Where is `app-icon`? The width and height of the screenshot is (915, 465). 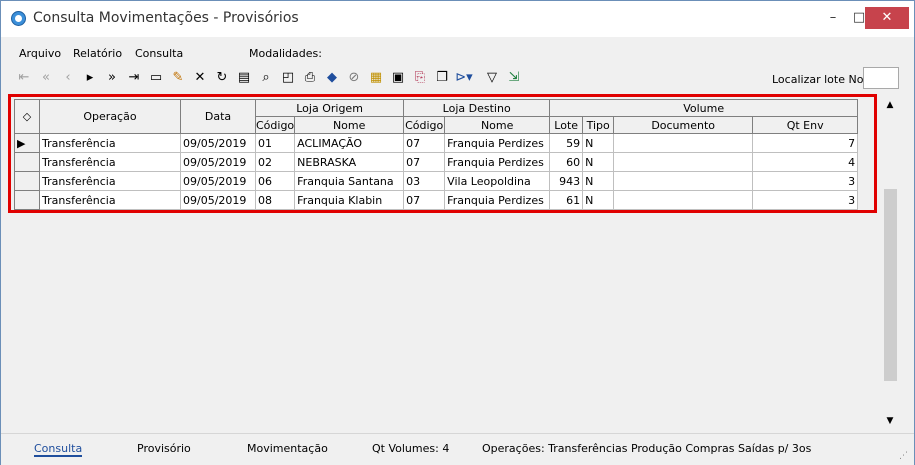 app-icon is located at coordinates (18, 18).